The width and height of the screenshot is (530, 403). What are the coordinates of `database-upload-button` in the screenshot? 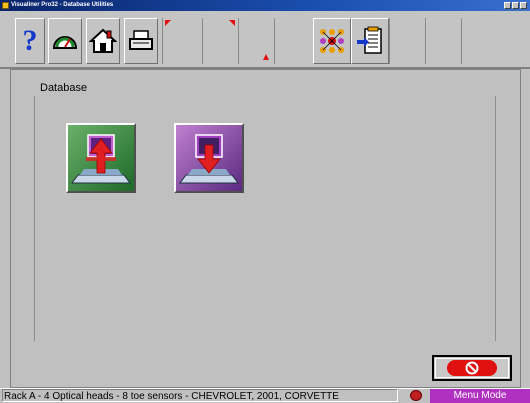 It's located at (101, 158).